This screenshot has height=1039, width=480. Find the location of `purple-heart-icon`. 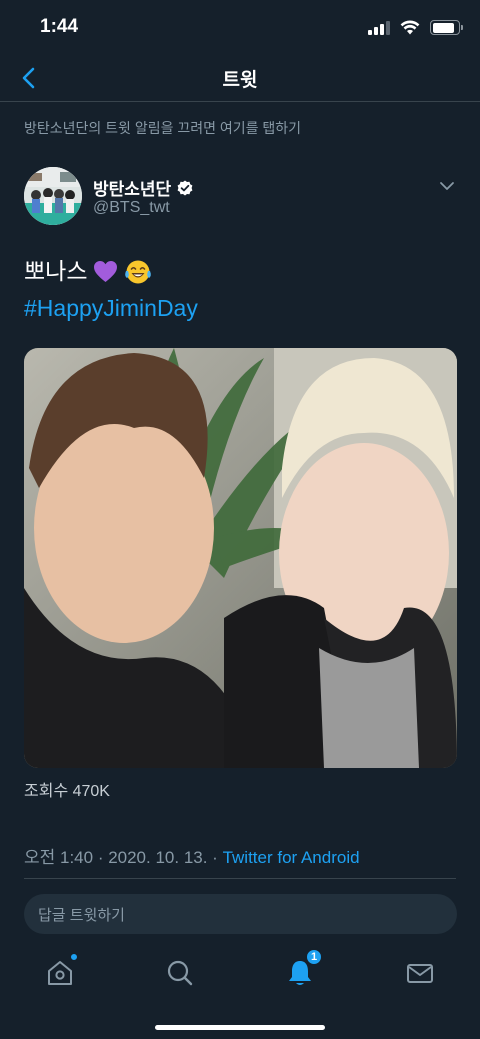

purple-heart-icon is located at coordinates (106, 271).